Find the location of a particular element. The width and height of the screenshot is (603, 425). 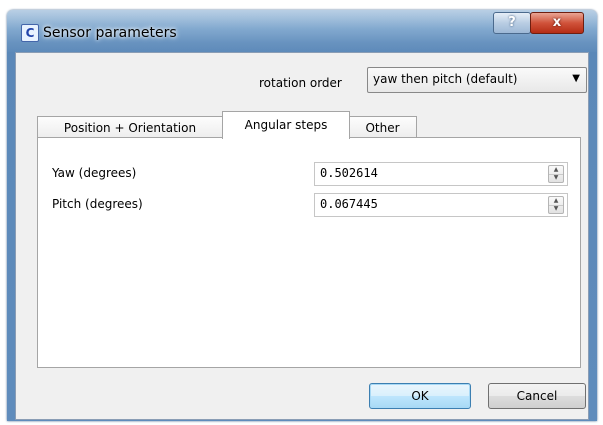

window-title: Sensor parameters is located at coordinates (110, 33).